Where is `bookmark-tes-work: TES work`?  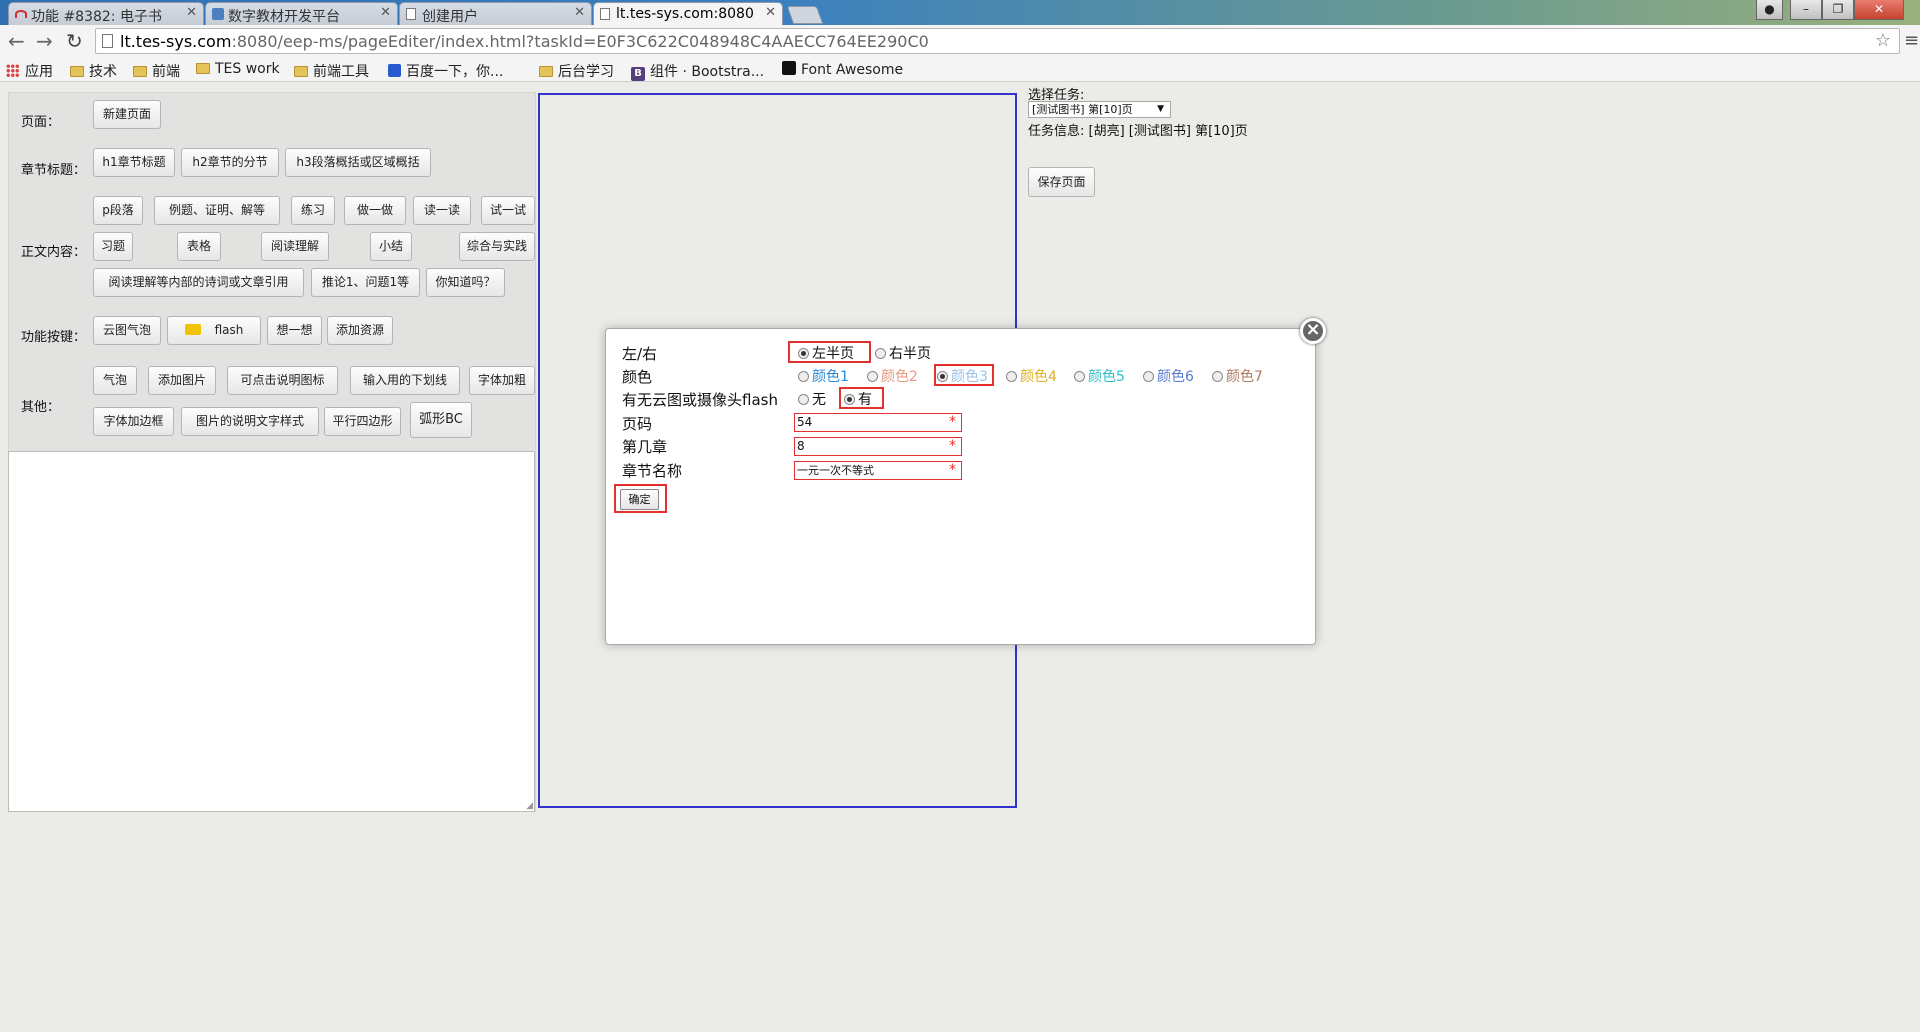 bookmark-tes-work: TES work is located at coordinates (238, 69).